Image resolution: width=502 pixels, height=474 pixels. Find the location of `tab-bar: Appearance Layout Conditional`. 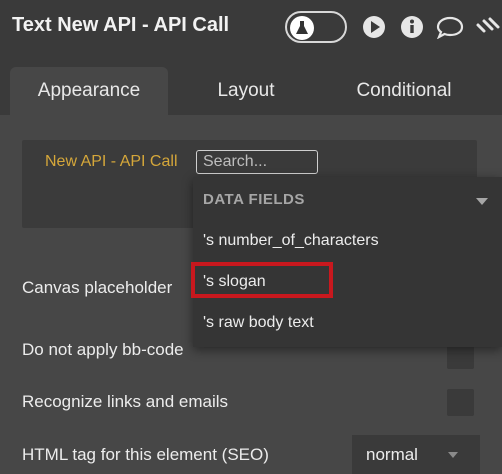

tab-bar: Appearance Layout Conditional is located at coordinates (251, 85).